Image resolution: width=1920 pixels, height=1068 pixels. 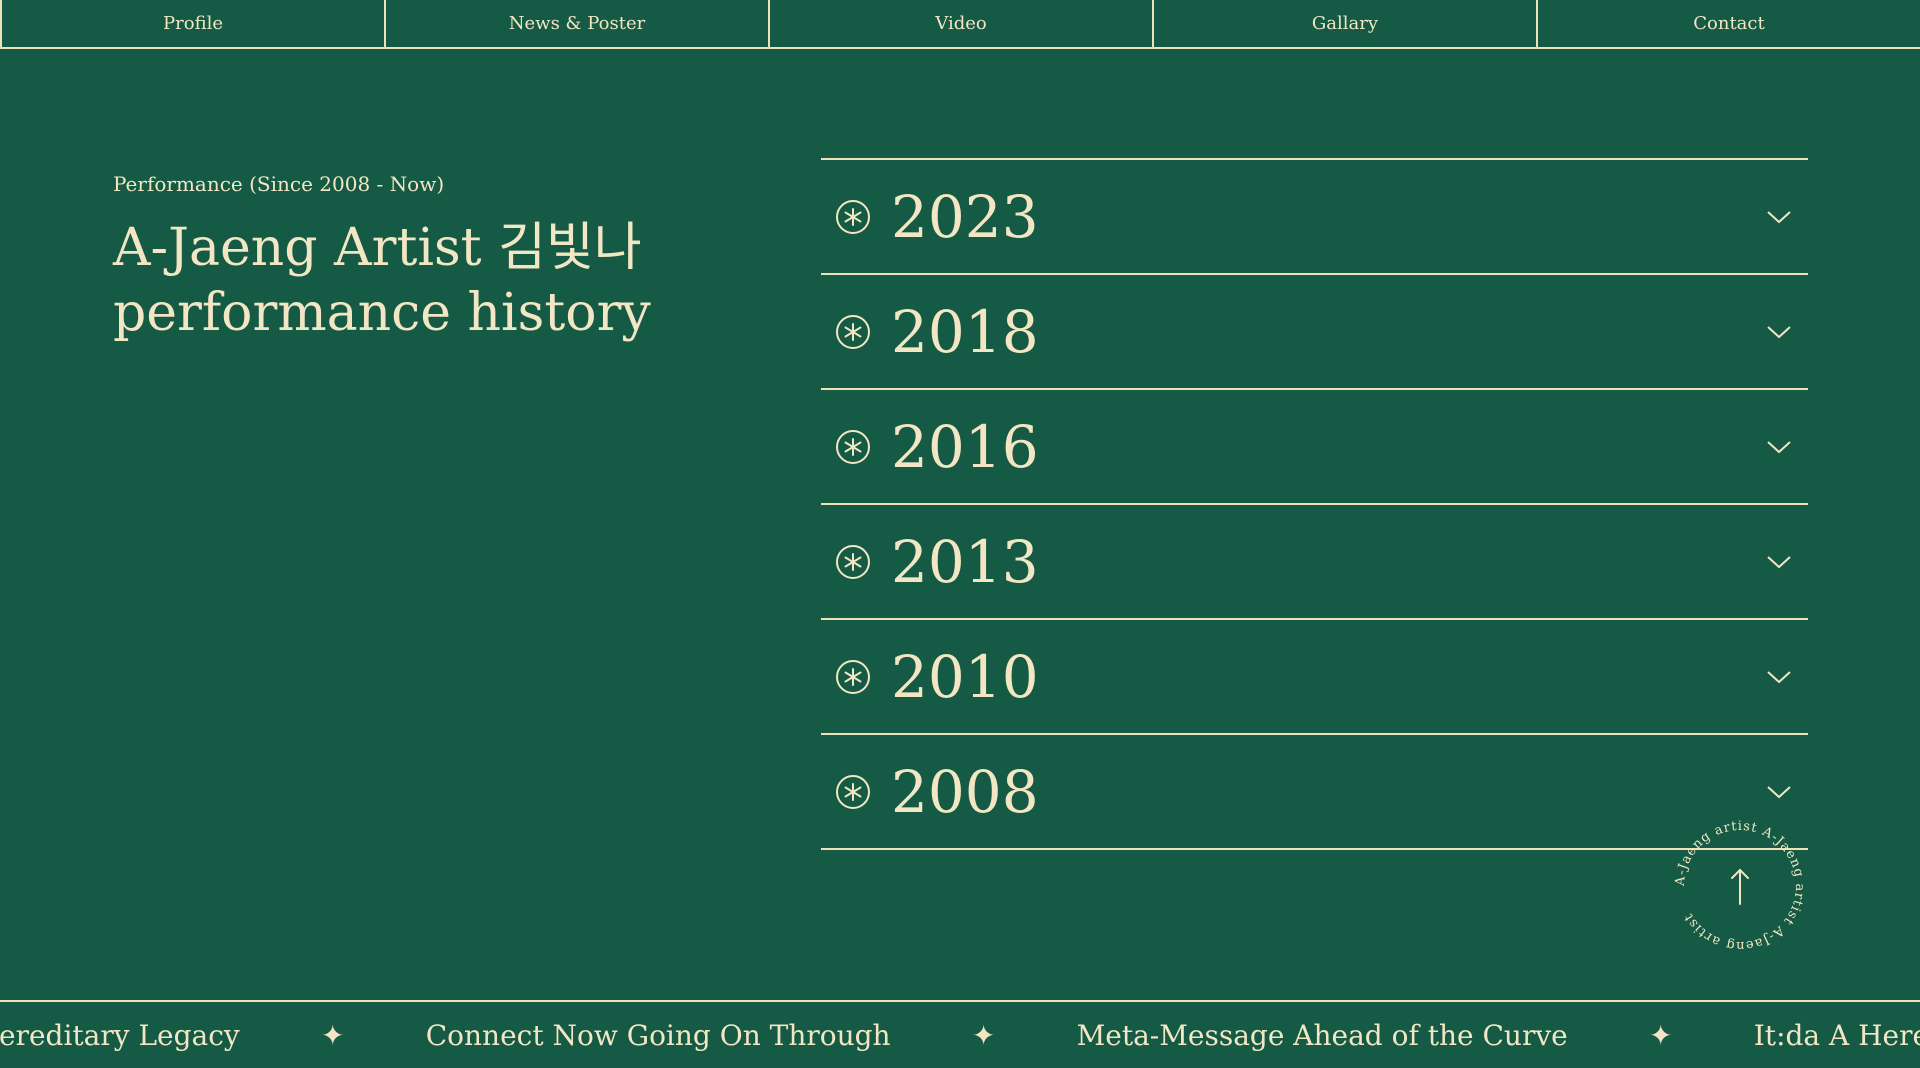 What do you see at coordinates (965, 331) in the screenshot?
I see `accordion-year-label: 2018` at bounding box center [965, 331].